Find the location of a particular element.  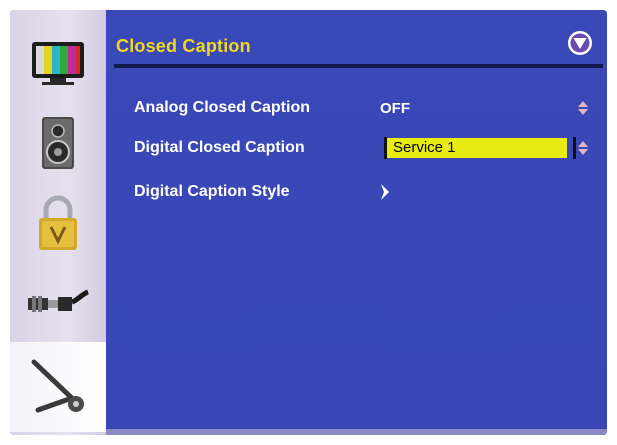

sidebar-item-audio is located at coordinates (58, 143).